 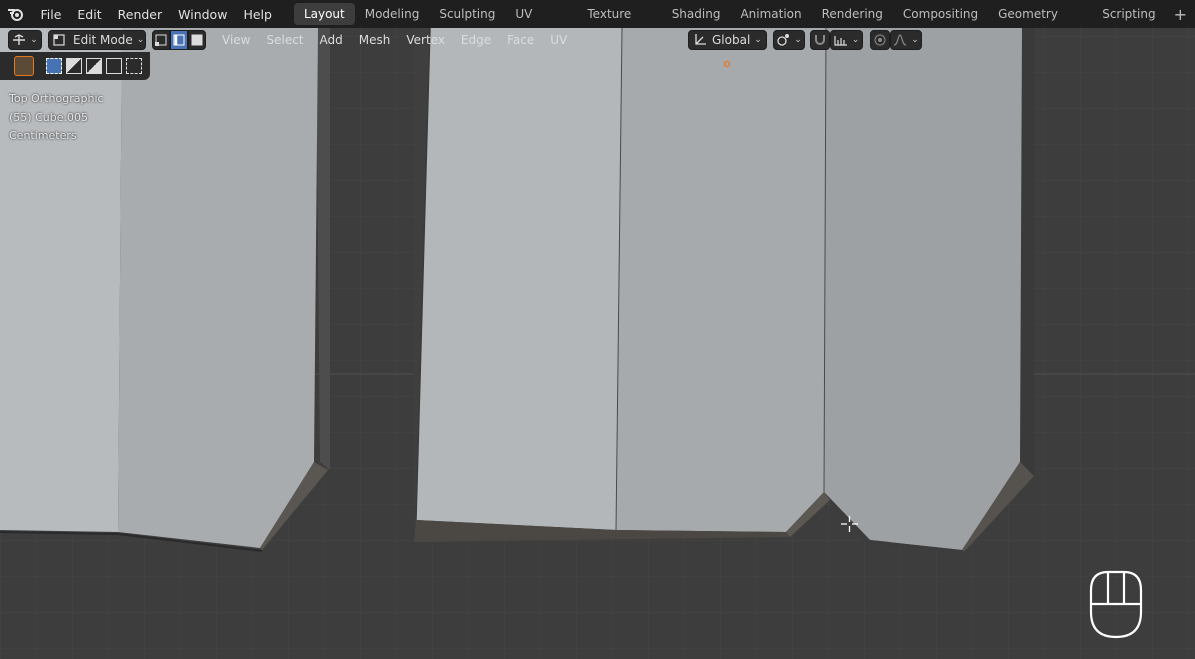 What do you see at coordinates (392, 14) in the screenshot?
I see `tab-modeling: Modeling` at bounding box center [392, 14].